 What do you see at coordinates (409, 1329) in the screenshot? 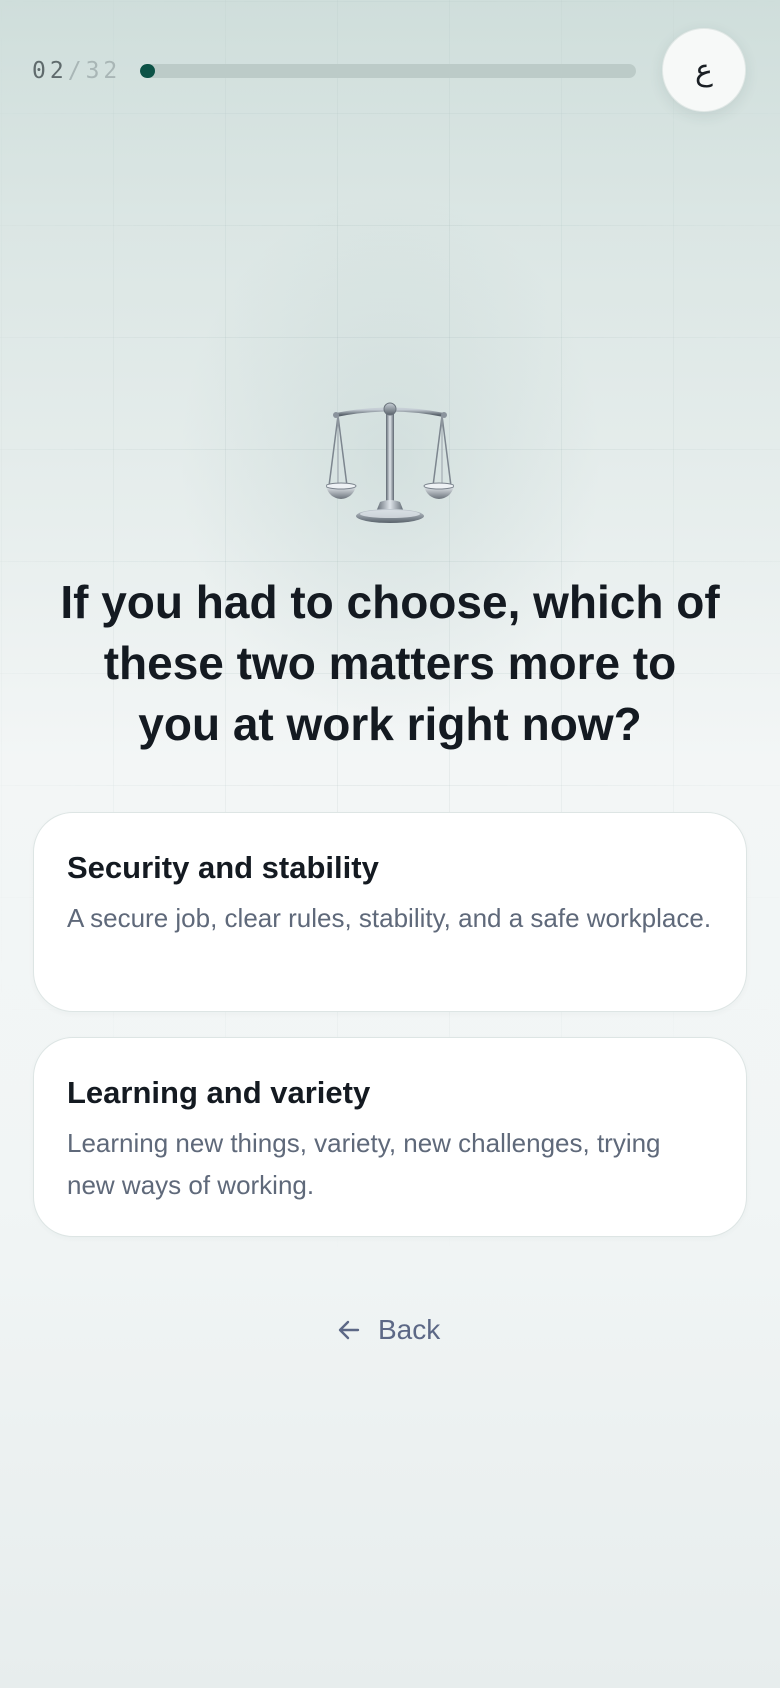
I see `back-label: Back` at bounding box center [409, 1329].